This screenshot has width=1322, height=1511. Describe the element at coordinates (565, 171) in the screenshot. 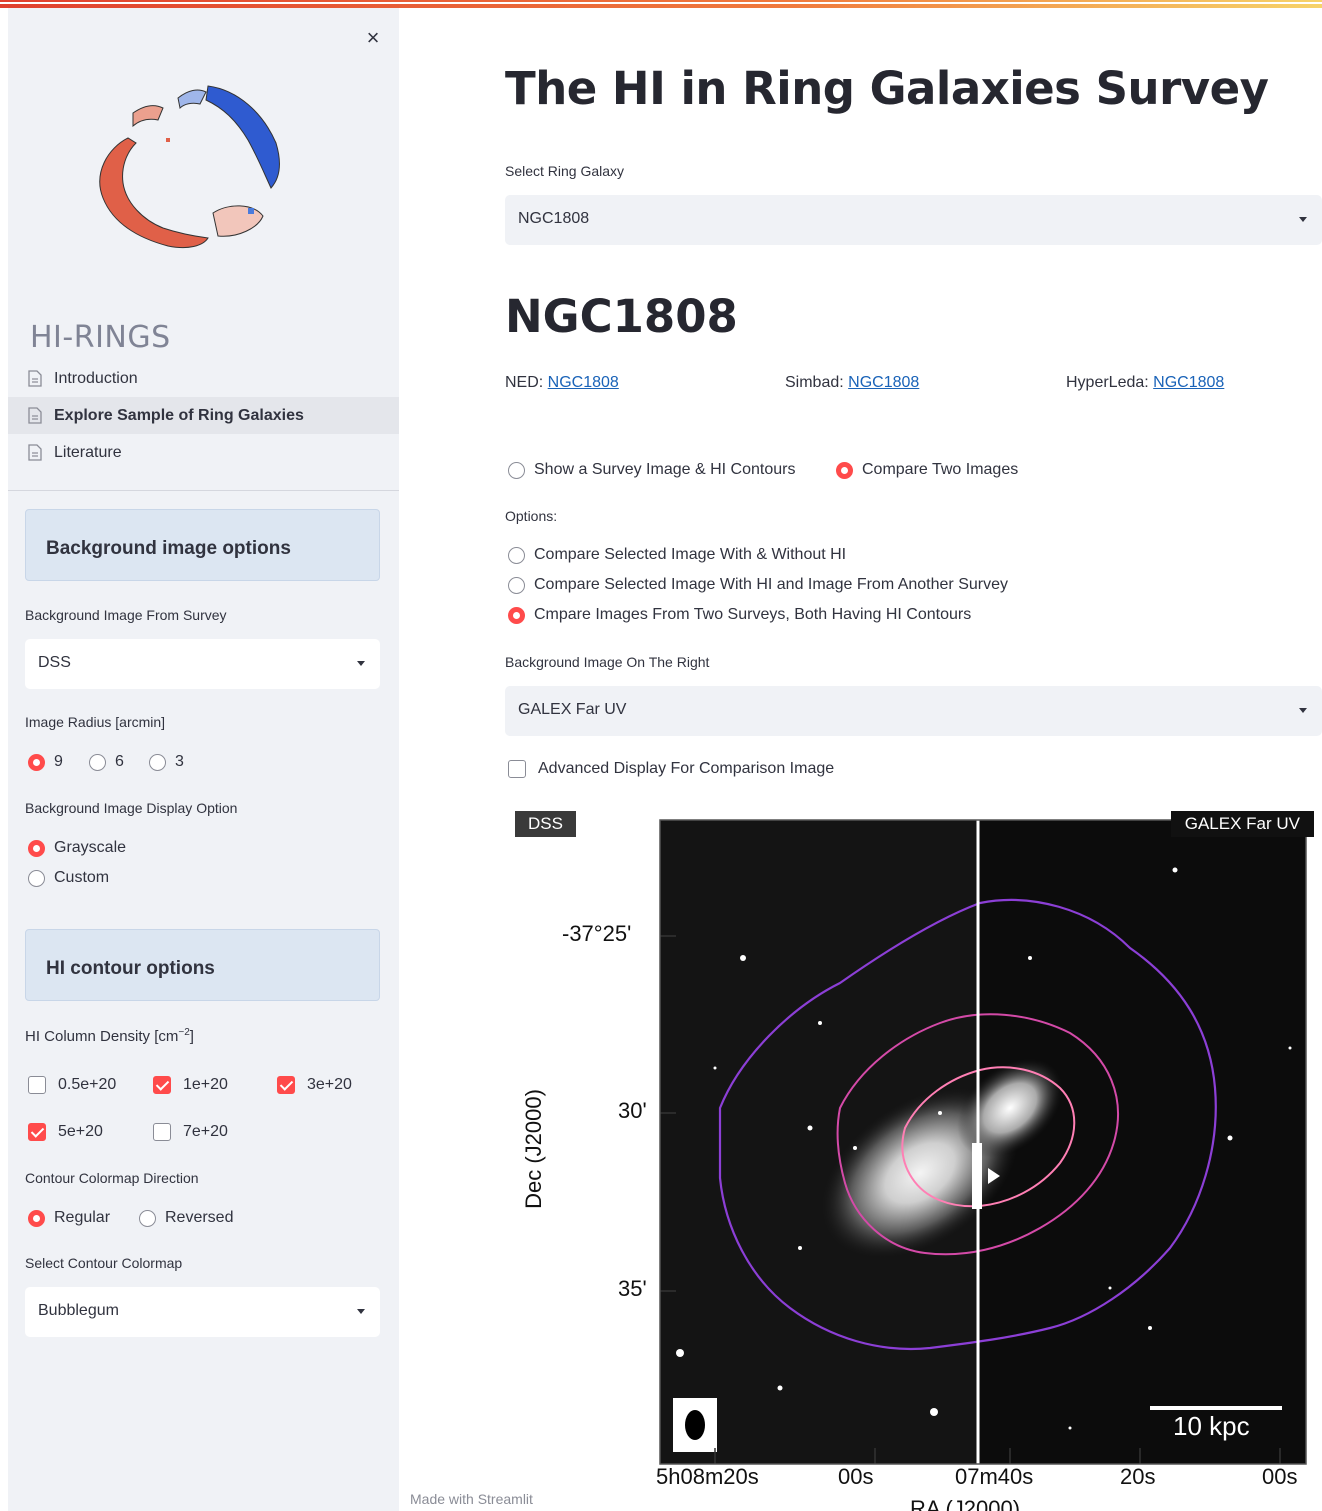

I see `galaxy-select-label: Select Ring Galaxy` at that location.